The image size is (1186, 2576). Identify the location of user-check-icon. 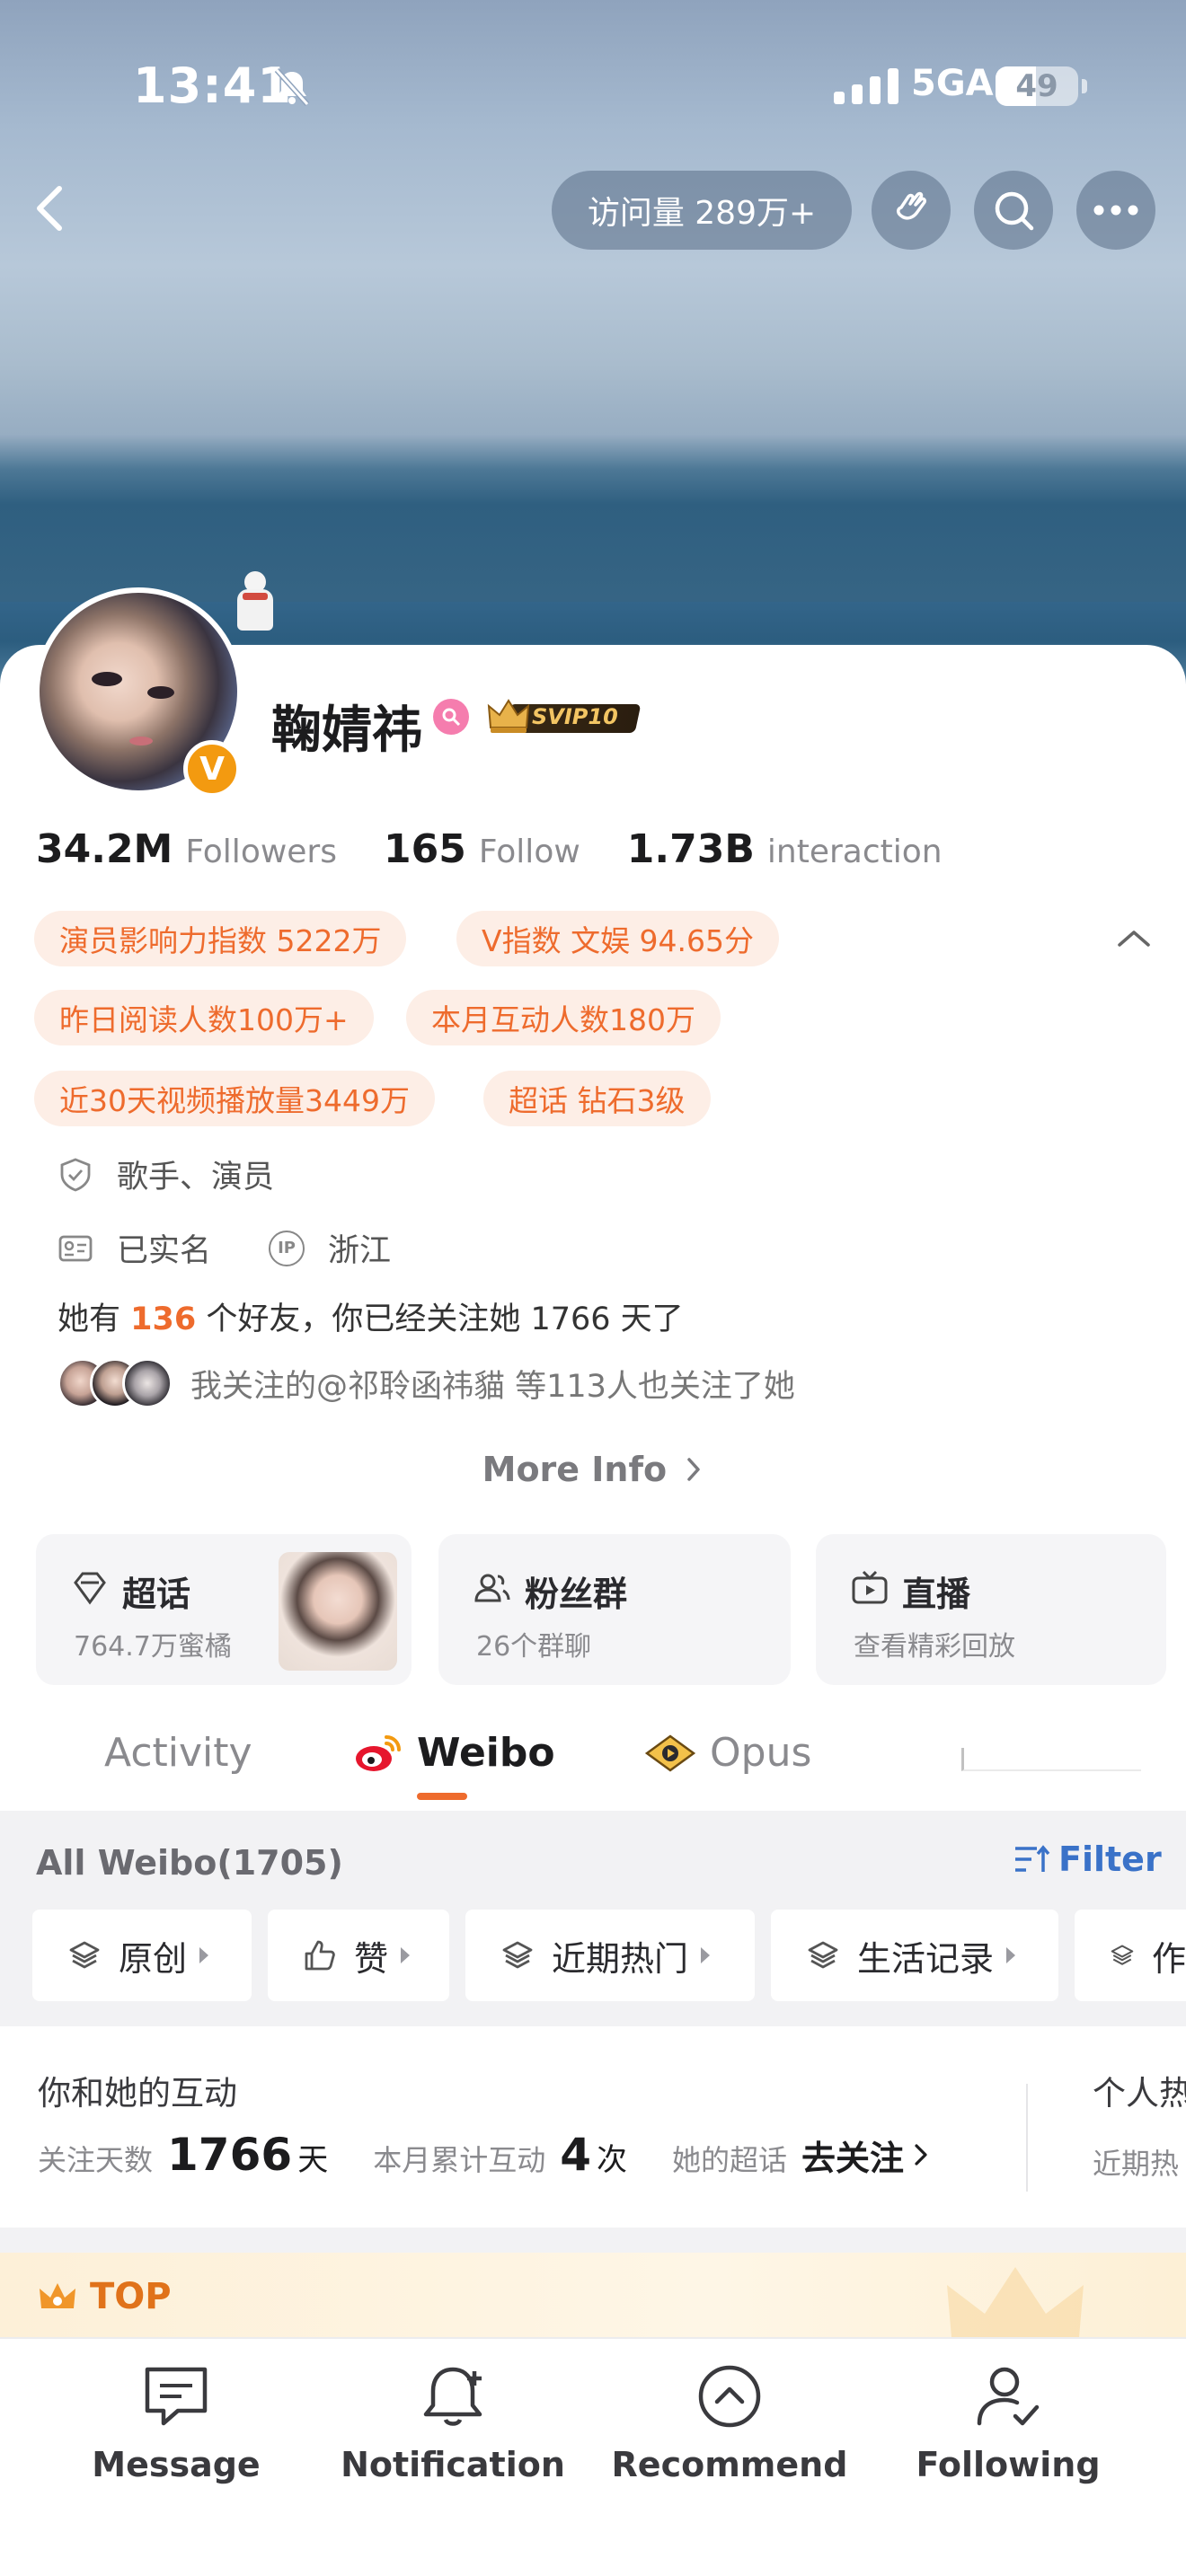
(1008, 2396).